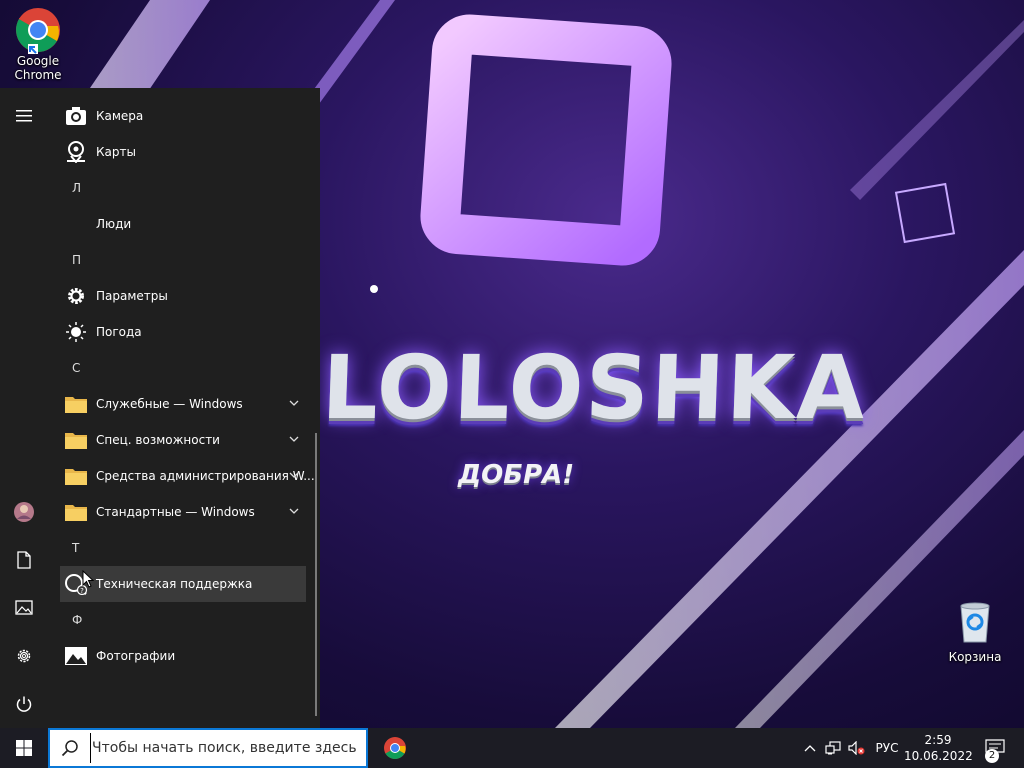  I want to click on mouse-cursor-icon, so click(88, 580).